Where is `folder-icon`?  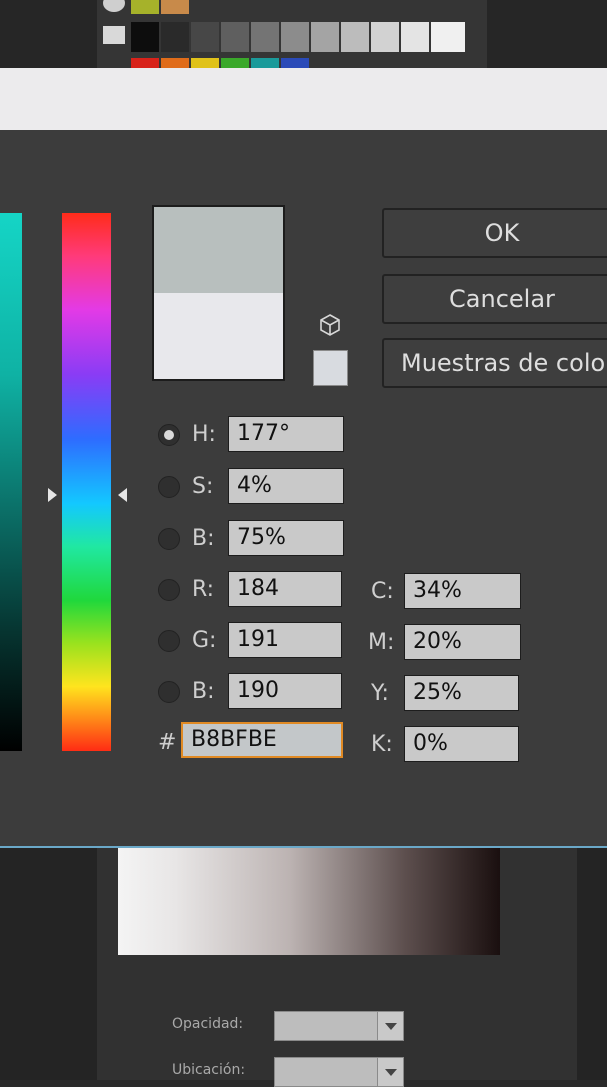 folder-icon is located at coordinates (114, 35).